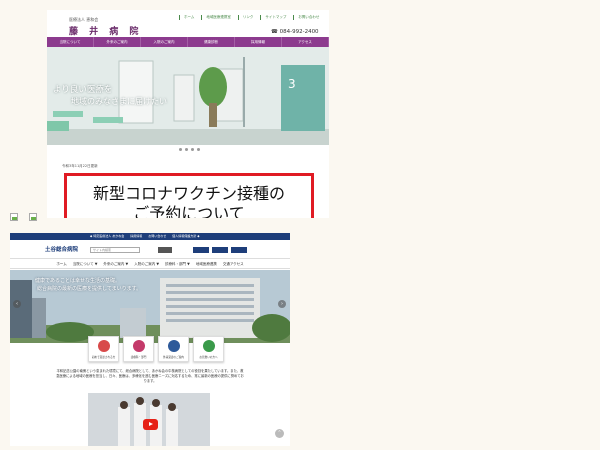  I want to click on hero-caption-1: 健康であることは幸せな生活の基礎。, so click(77, 281).